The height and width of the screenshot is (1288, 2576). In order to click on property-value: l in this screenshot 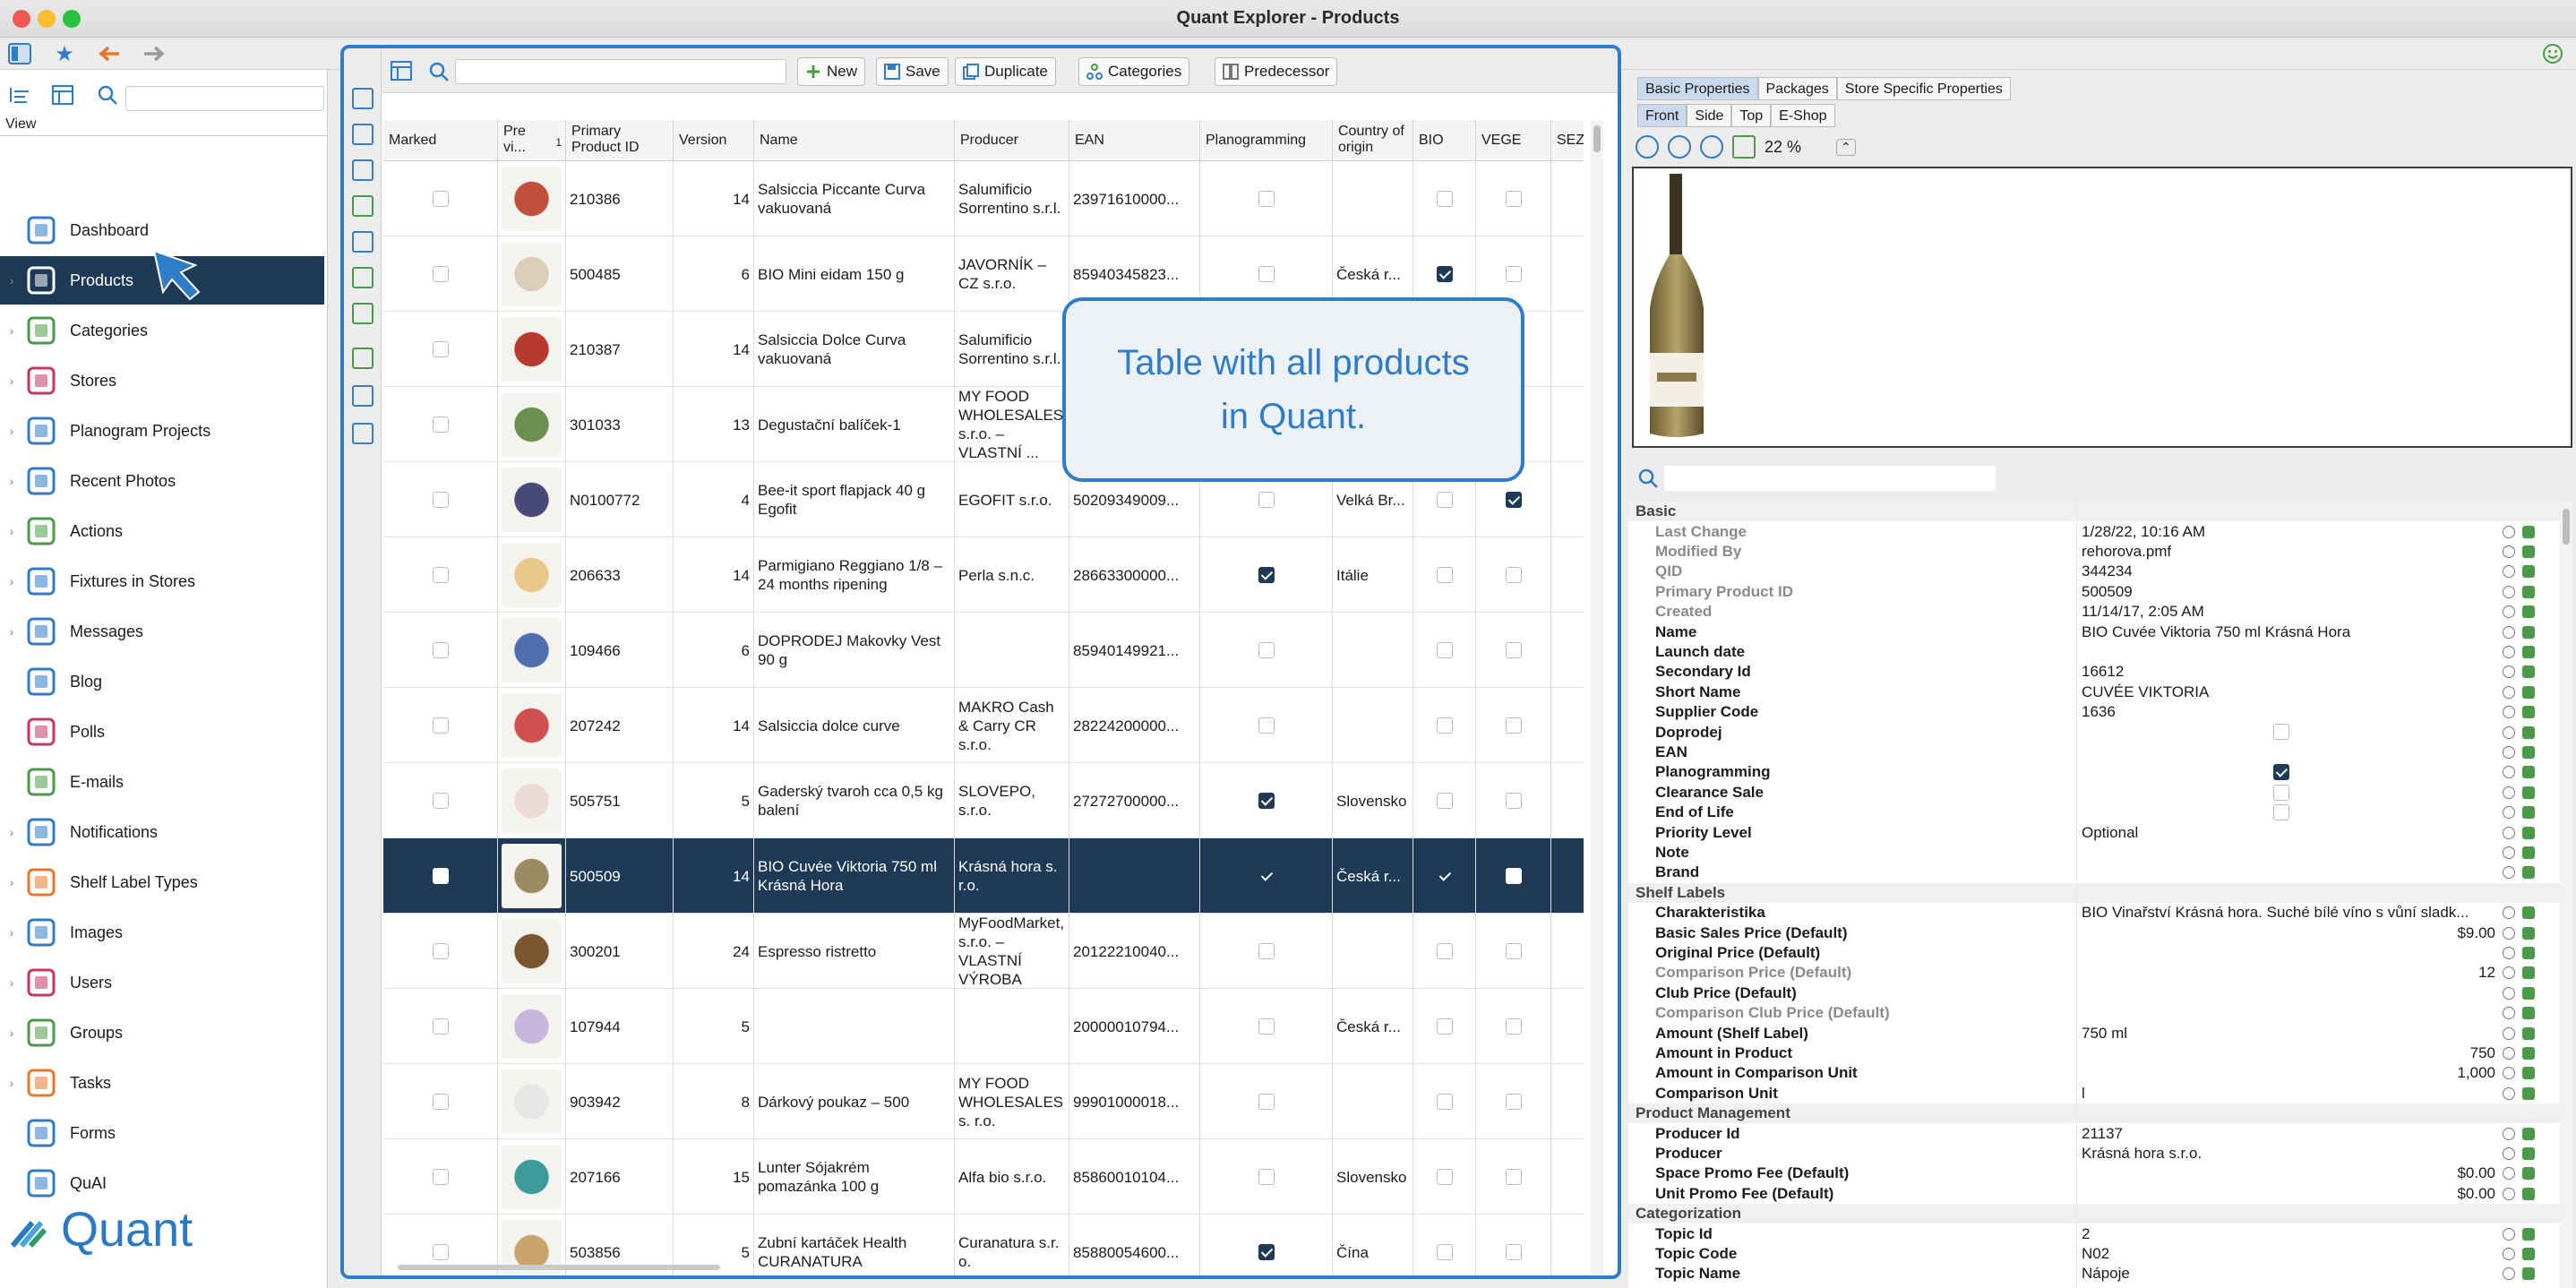, I will do `click(2083, 1094)`.